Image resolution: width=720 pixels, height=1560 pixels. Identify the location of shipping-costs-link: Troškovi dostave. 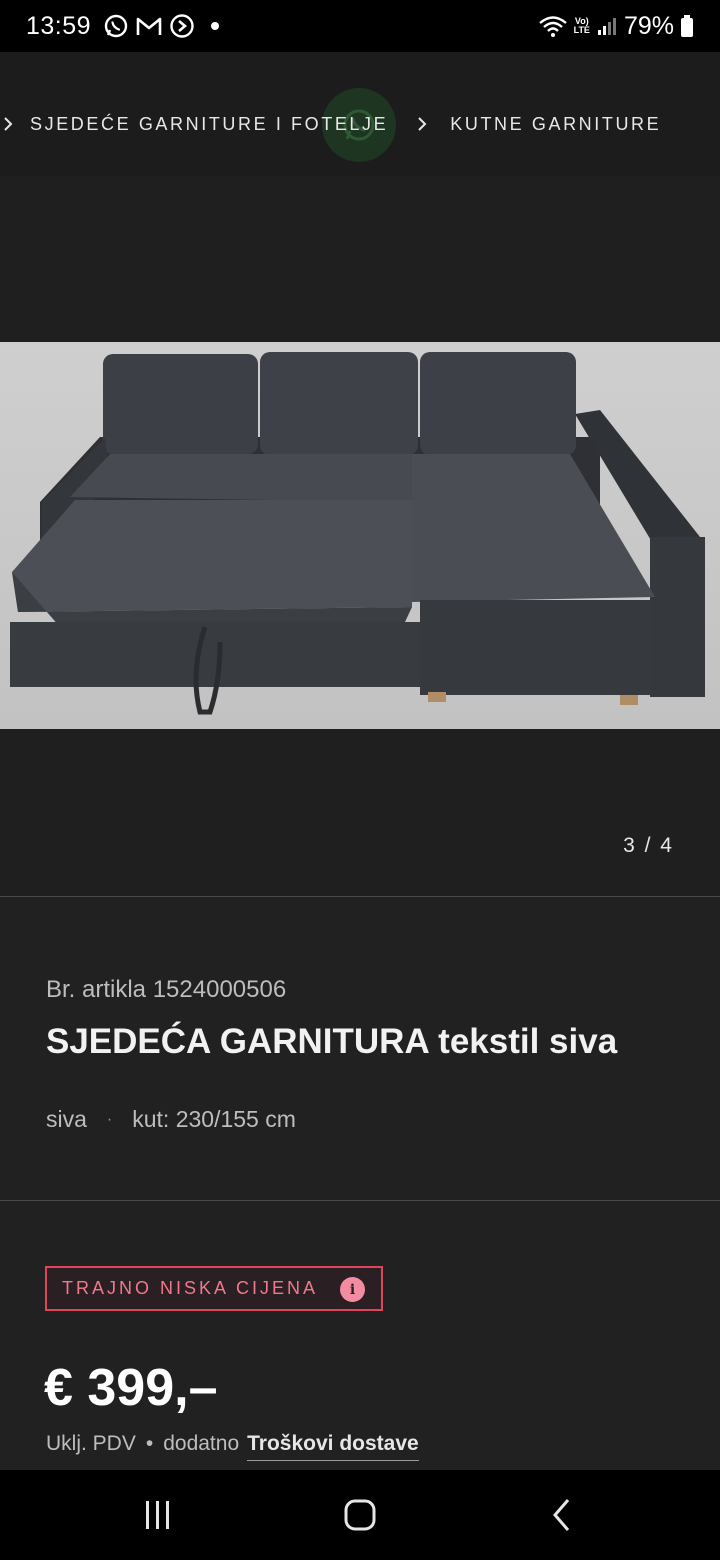
(333, 1446).